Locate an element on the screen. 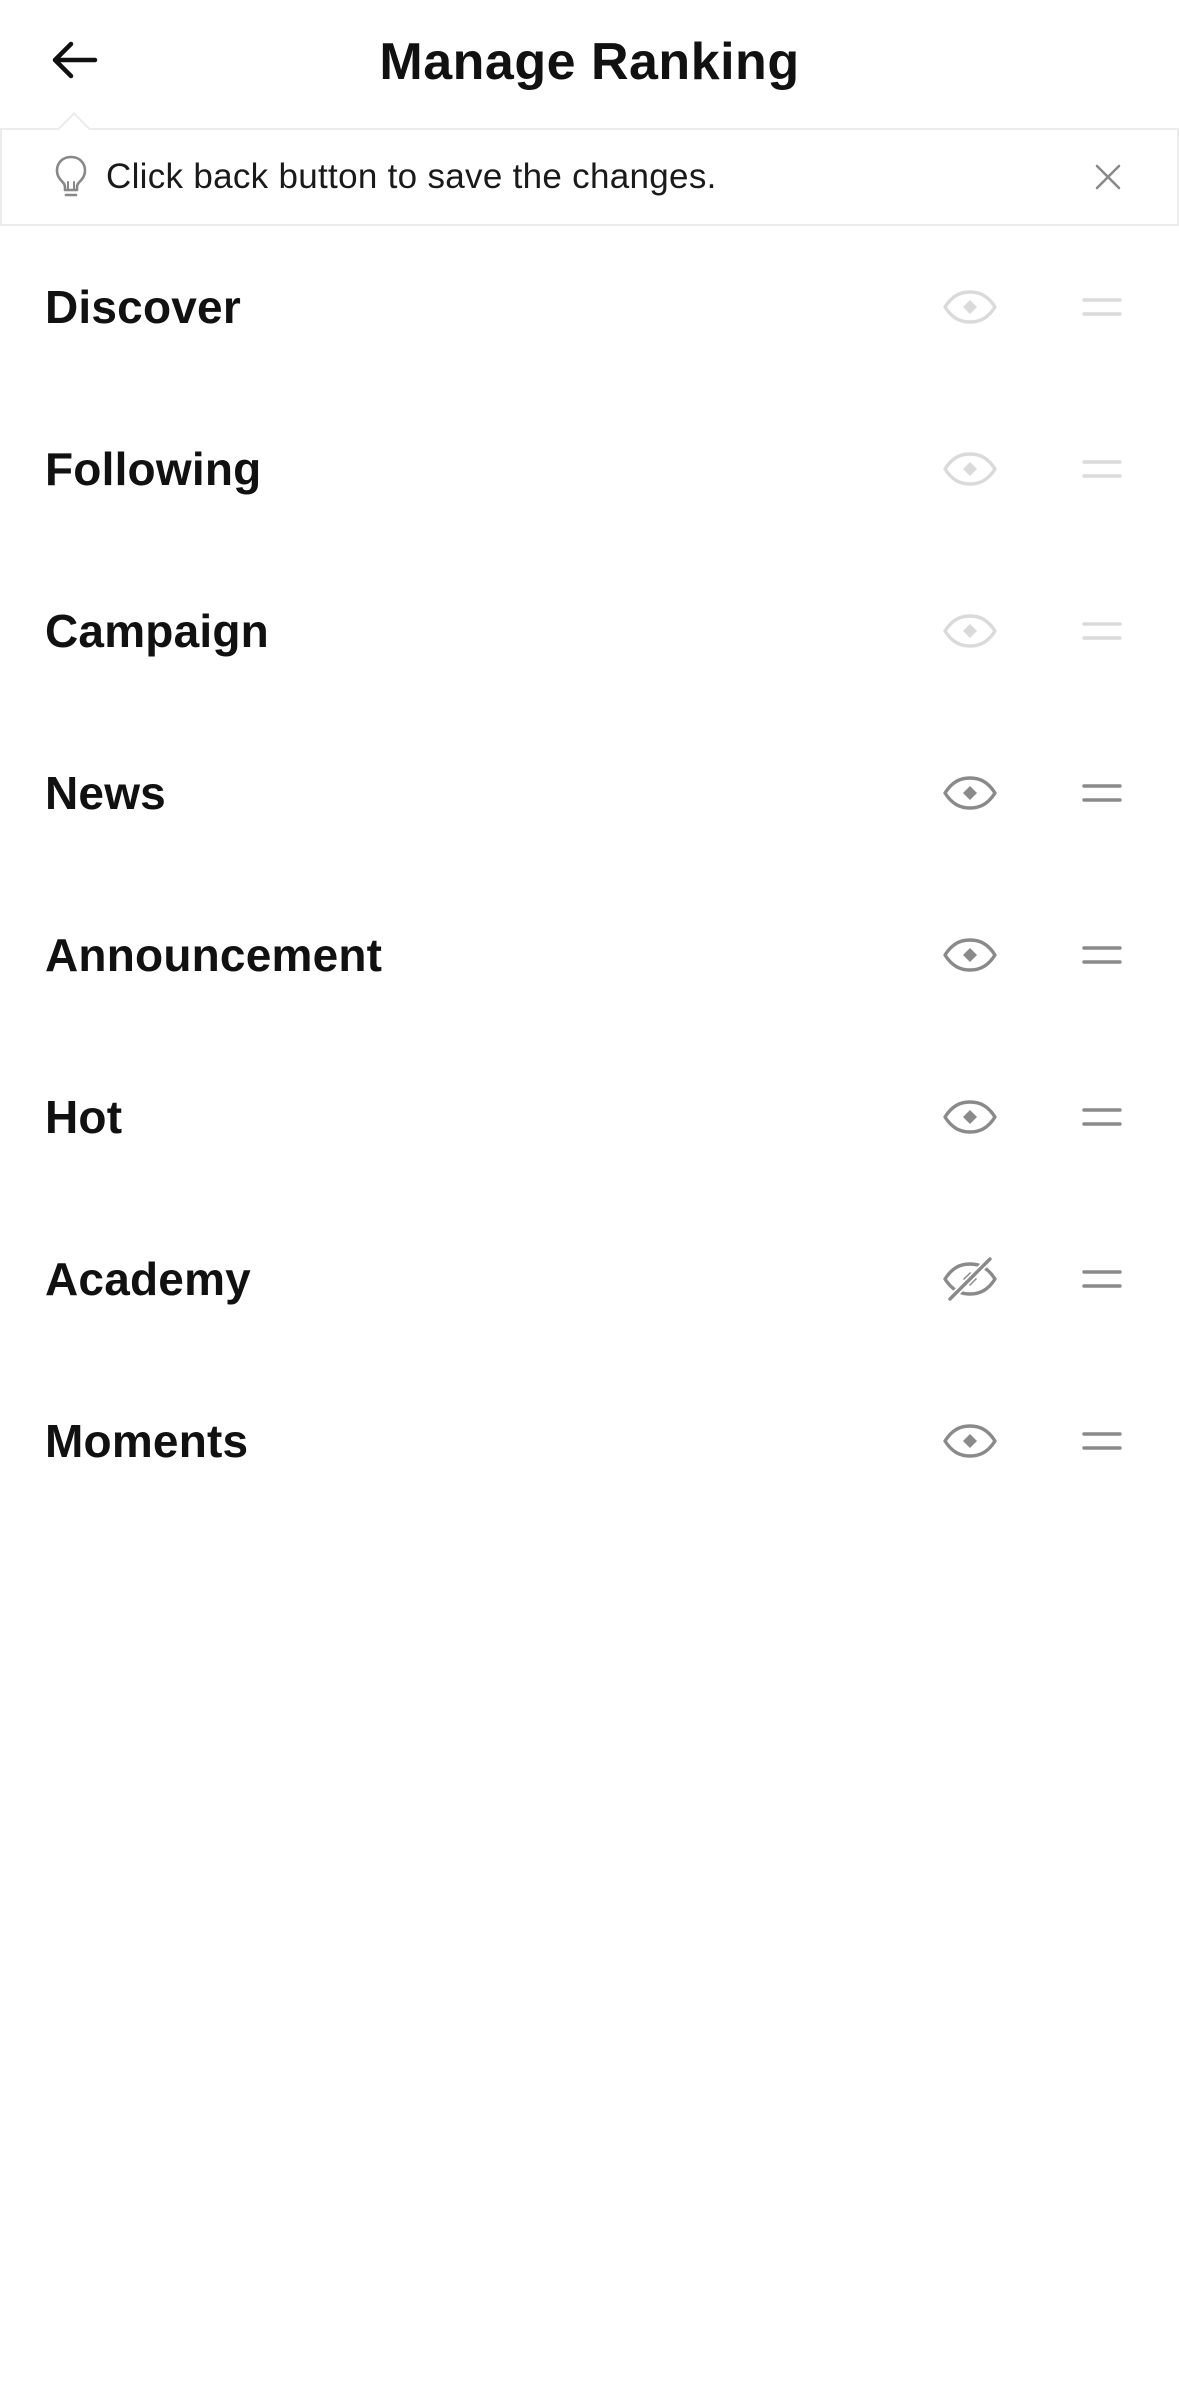  row-label: Academy is located at coordinates (148, 1279).